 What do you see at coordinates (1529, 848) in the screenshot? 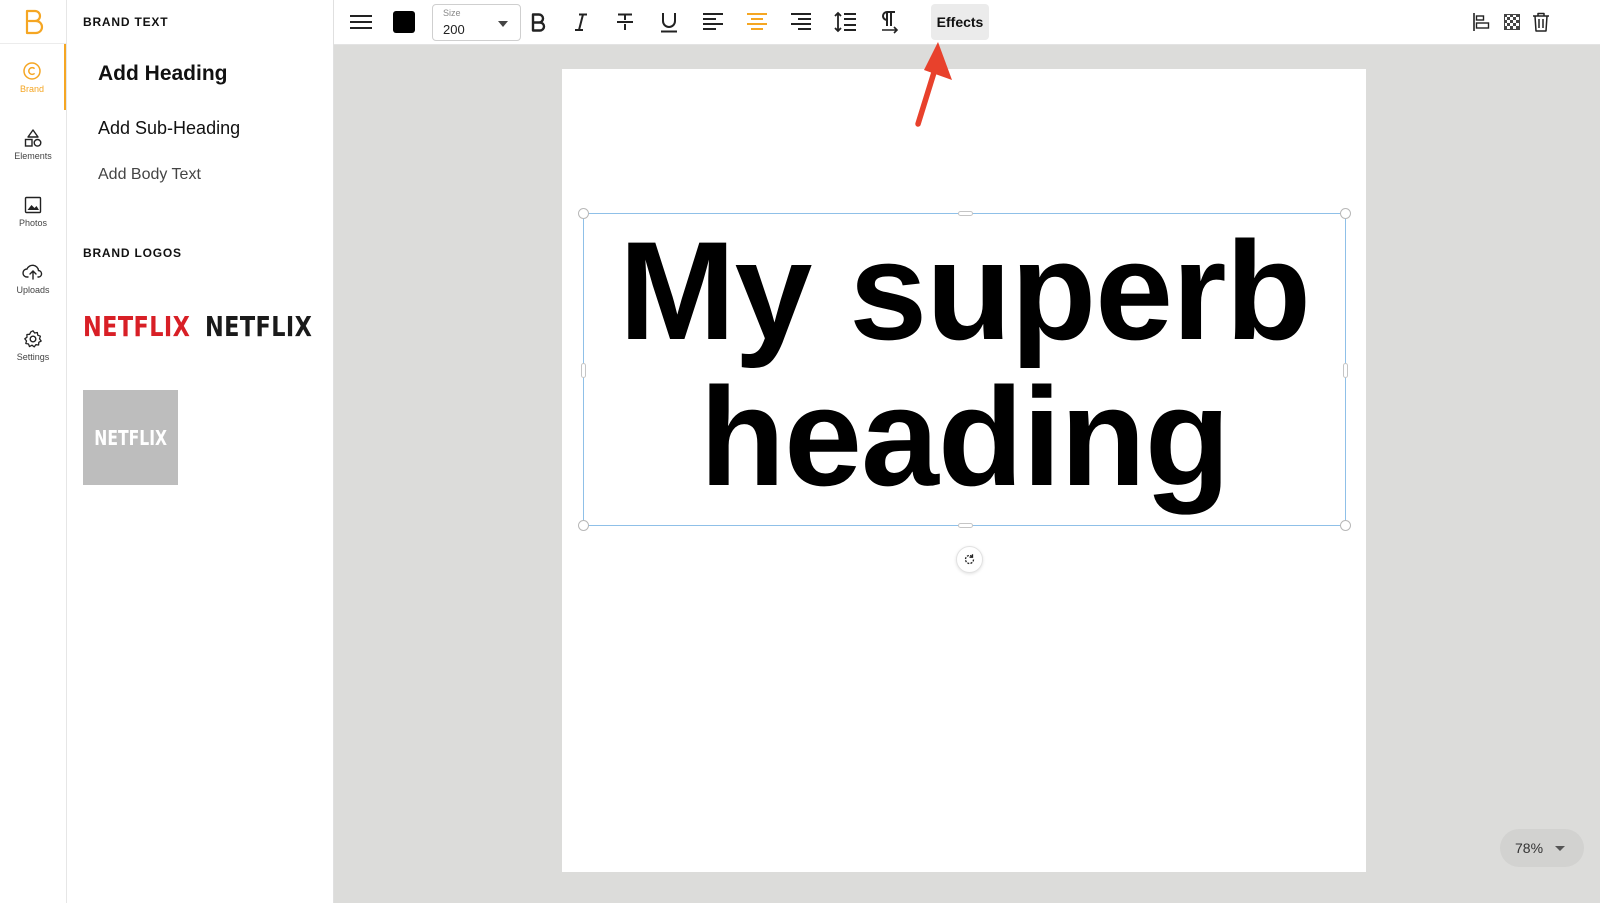
I see `zoom-value: 78%` at bounding box center [1529, 848].